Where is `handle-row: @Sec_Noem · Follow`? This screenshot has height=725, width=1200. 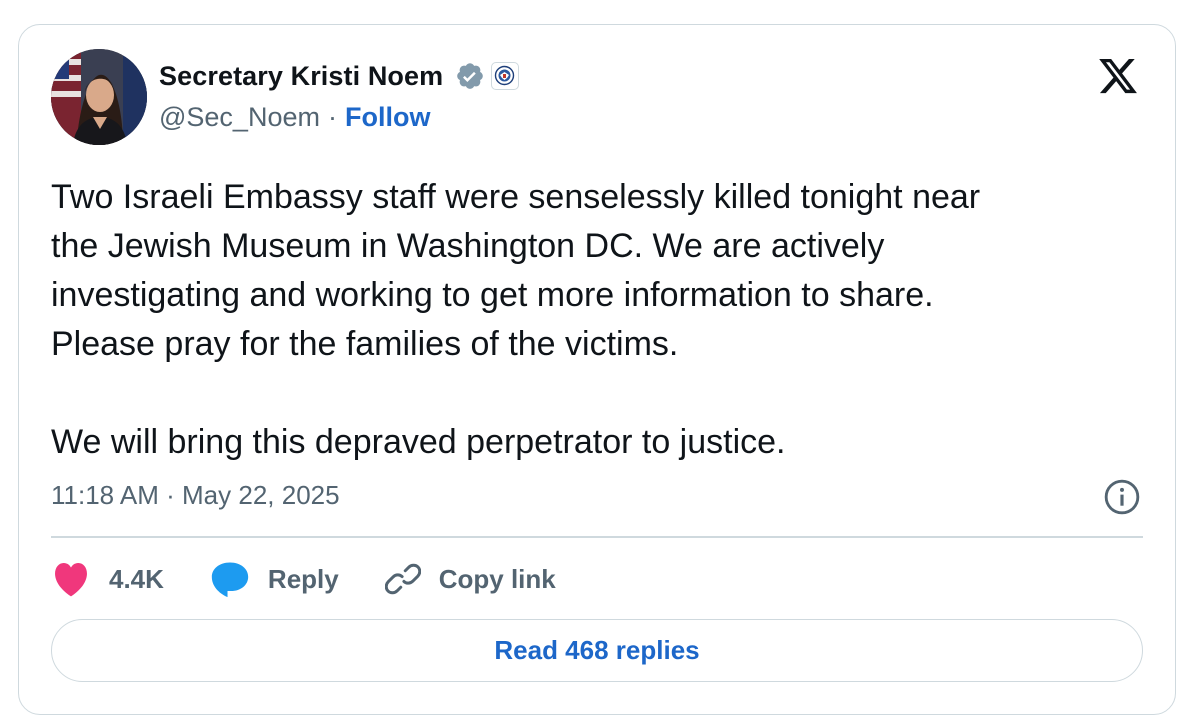 handle-row: @Sec_Noem · Follow is located at coordinates (294, 117).